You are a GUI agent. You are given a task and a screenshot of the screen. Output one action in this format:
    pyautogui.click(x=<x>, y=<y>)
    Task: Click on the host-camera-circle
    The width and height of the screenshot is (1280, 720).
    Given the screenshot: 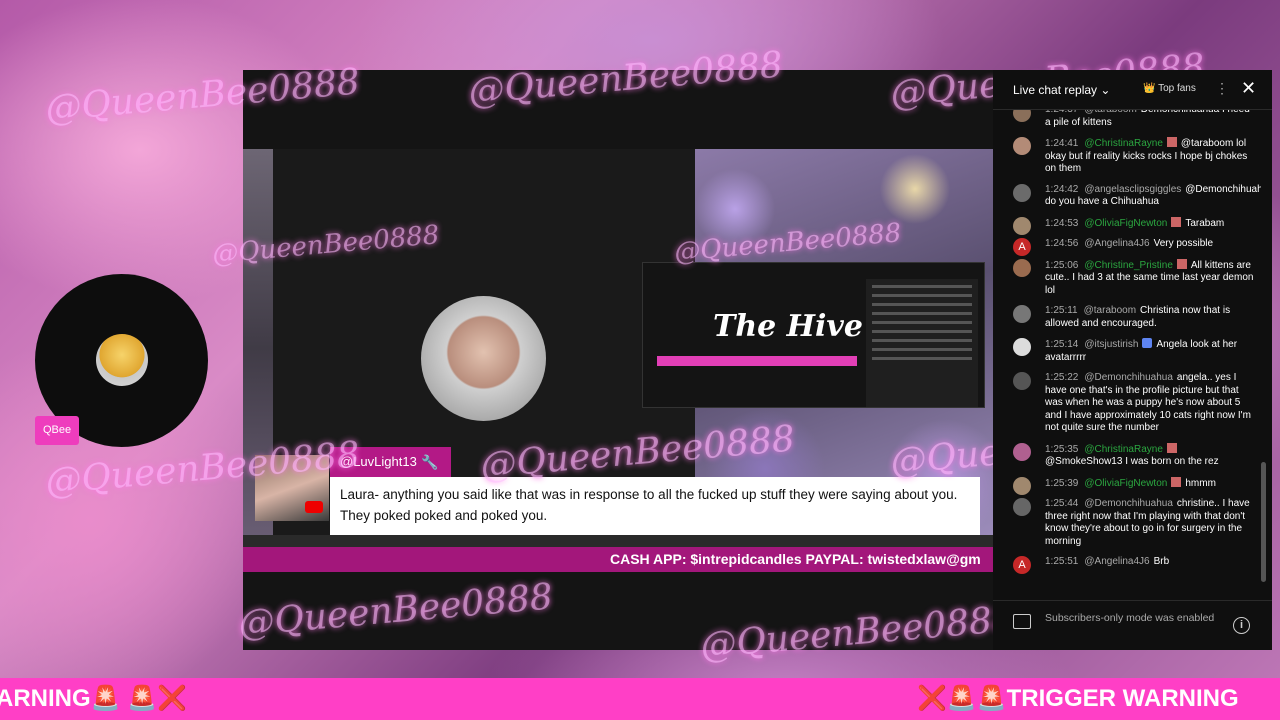 What is the action you would take?
    pyautogui.click(x=483, y=358)
    